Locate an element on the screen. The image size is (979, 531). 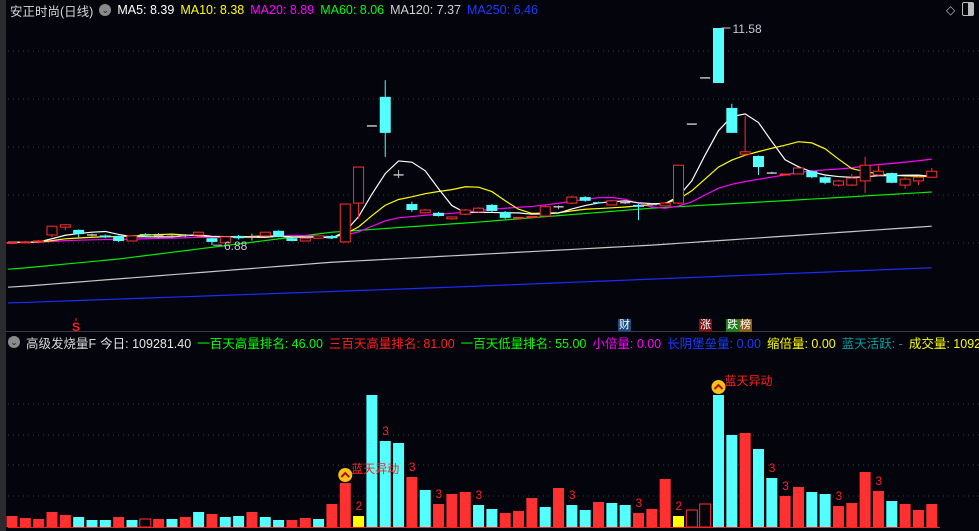
ma250-line is located at coordinates (469, 285).